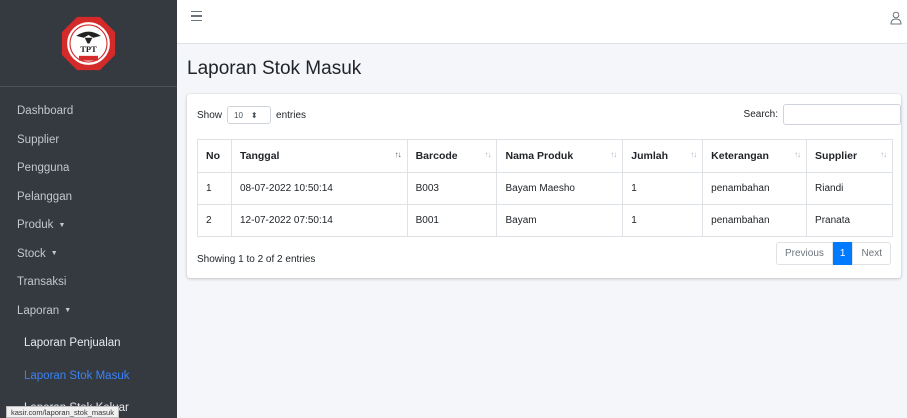  I want to click on column-header-keterangan: Keterangan ↑↓, so click(755, 156).